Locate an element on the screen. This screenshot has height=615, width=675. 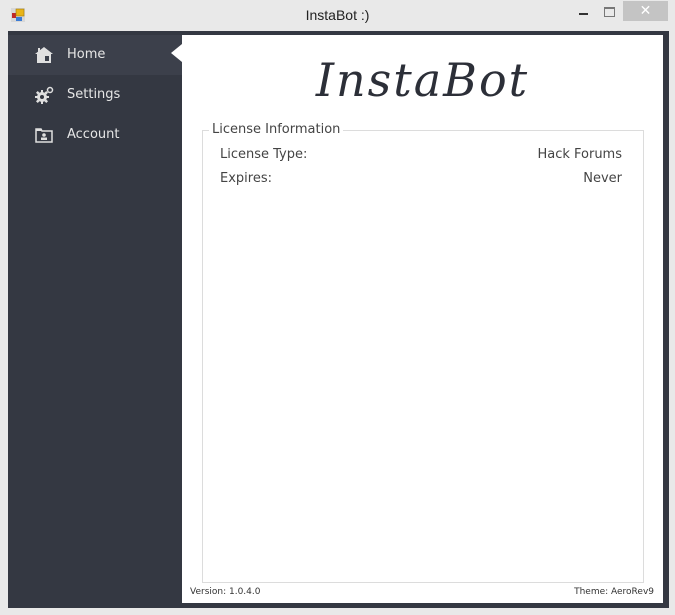
maximize-button is located at coordinates (610, 10).